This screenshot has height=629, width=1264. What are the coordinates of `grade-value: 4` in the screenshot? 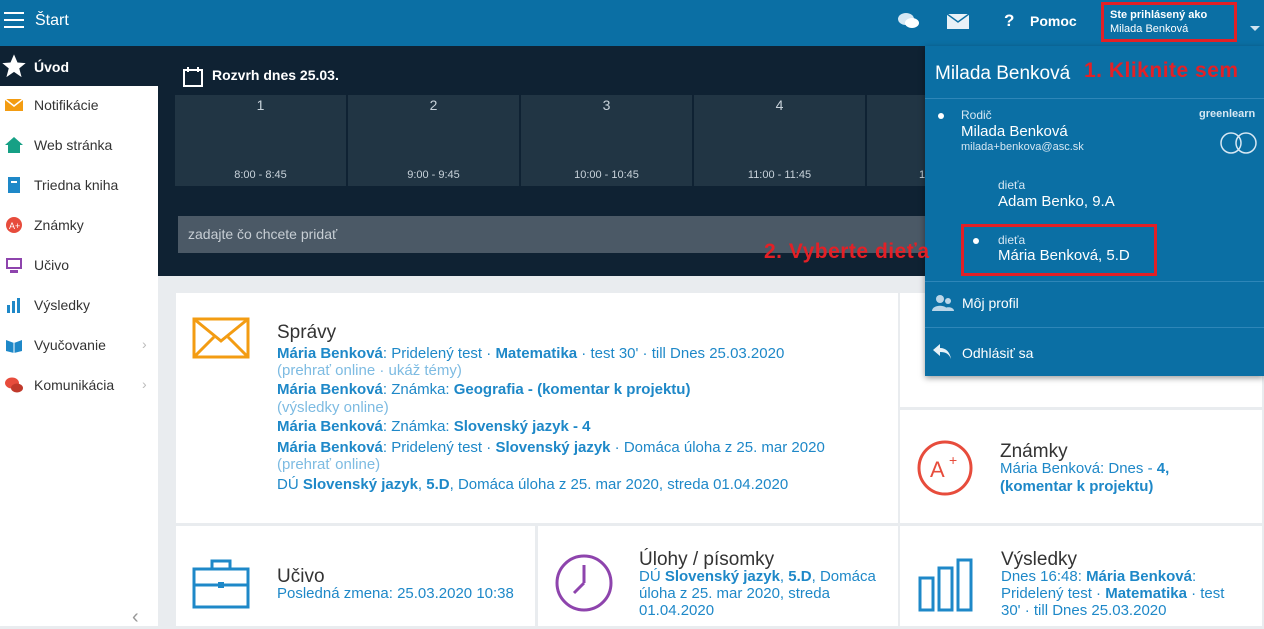 It's located at (1161, 468).